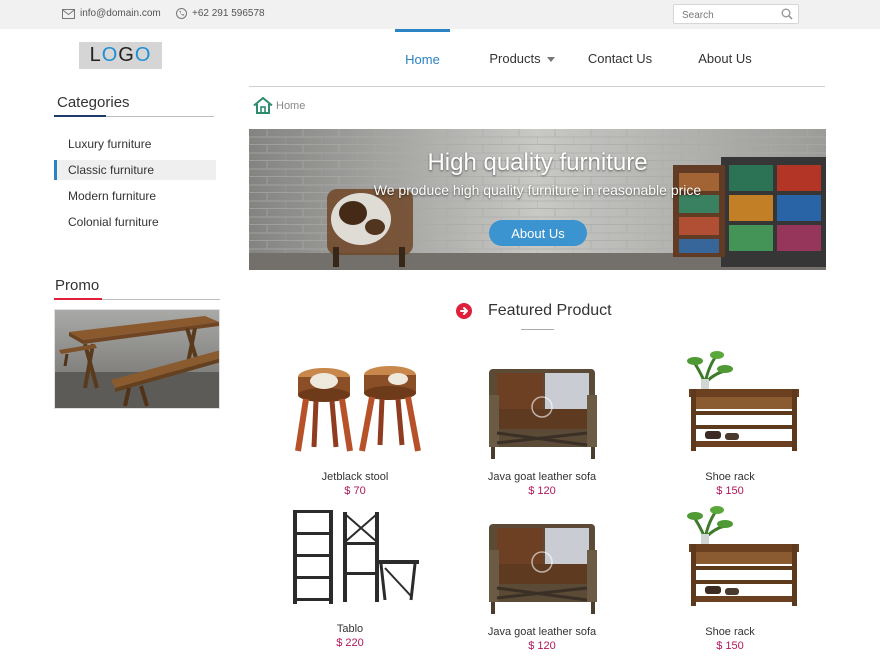  What do you see at coordinates (538, 233) in the screenshot?
I see `hero-about-button: About Us` at bounding box center [538, 233].